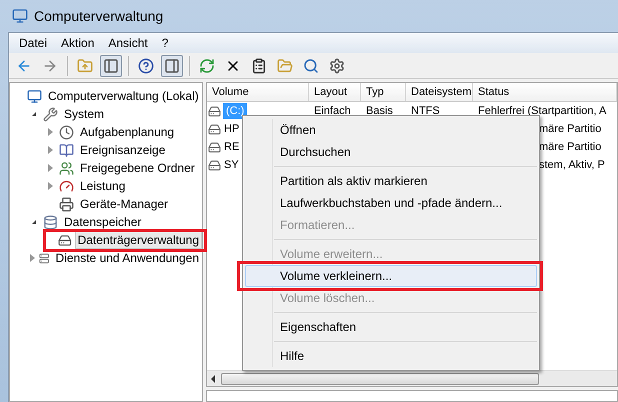 The height and width of the screenshot is (402, 618). Describe the element at coordinates (124, 204) in the screenshot. I see `tree-item: Geräte-Manager` at that location.